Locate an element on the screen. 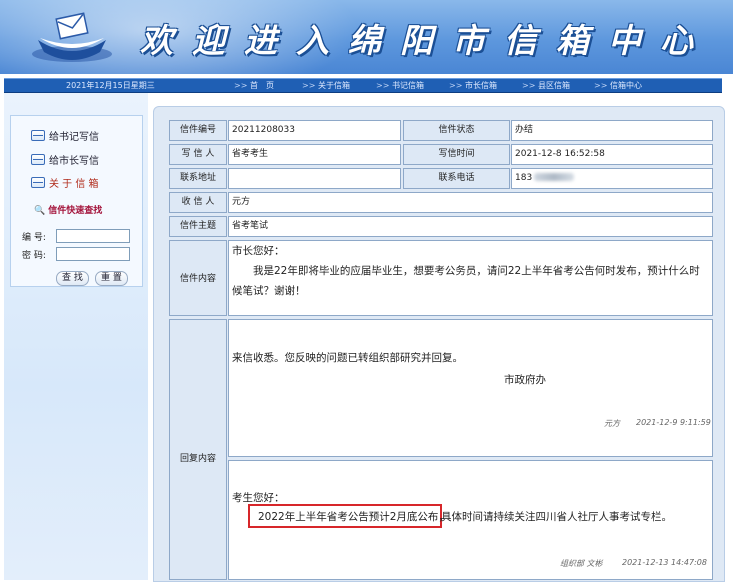  recipient-value: 元方 is located at coordinates (470, 202).